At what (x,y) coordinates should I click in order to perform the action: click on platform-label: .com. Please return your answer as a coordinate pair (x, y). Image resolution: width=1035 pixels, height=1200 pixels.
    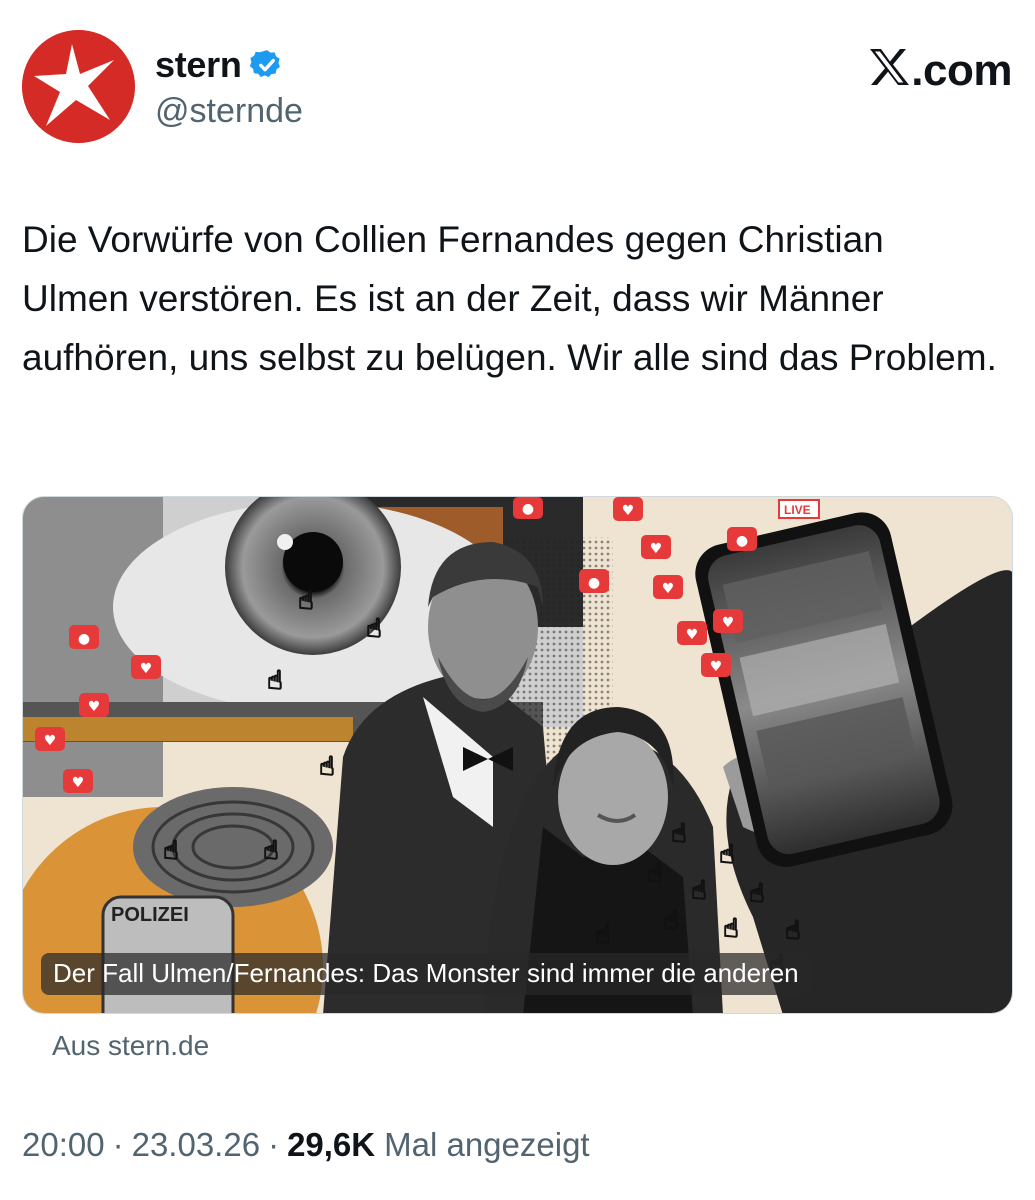
    Looking at the image, I should click on (961, 70).